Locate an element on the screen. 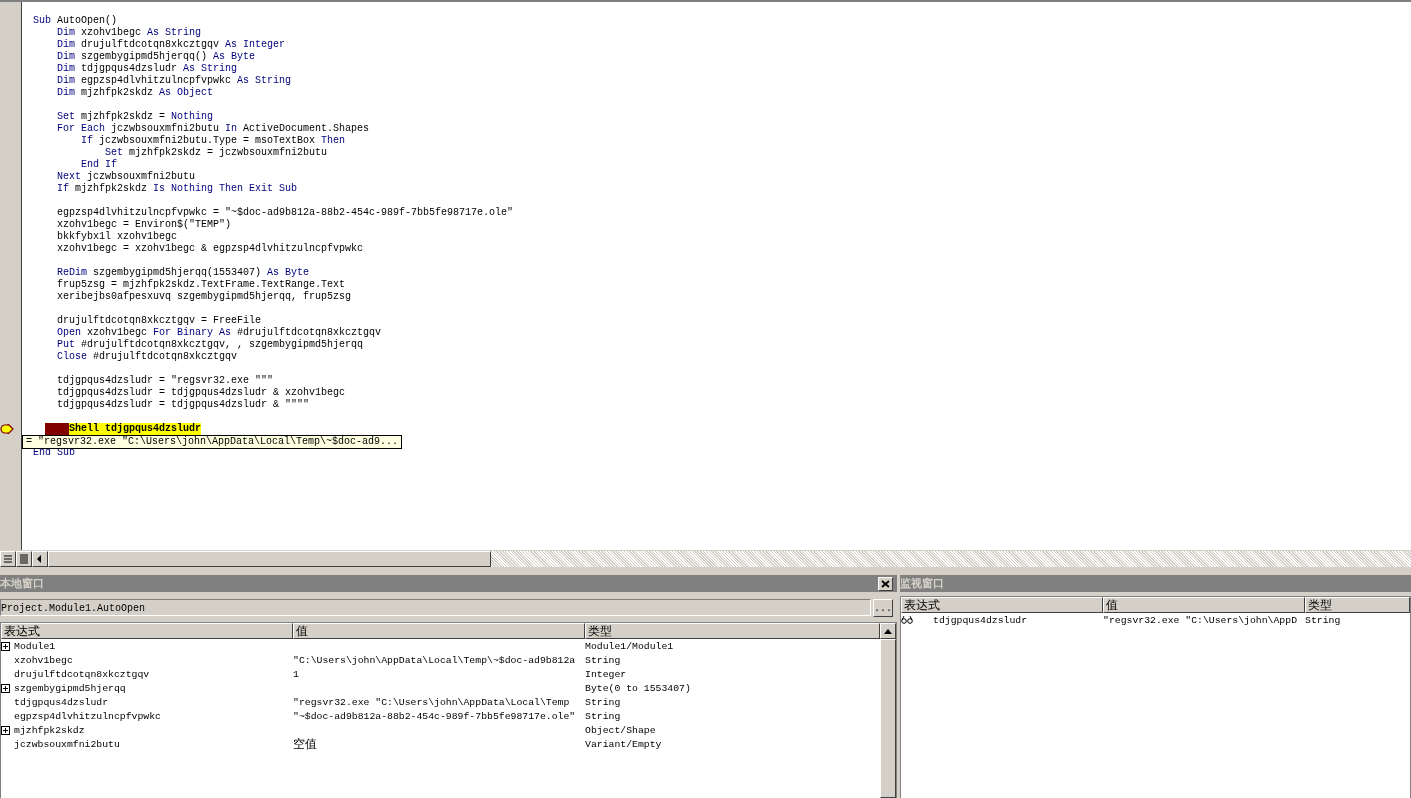 This screenshot has width=1411, height=798. expression-cell-text: tdjgpqus4dzsludr is located at coordinates (61, 702).